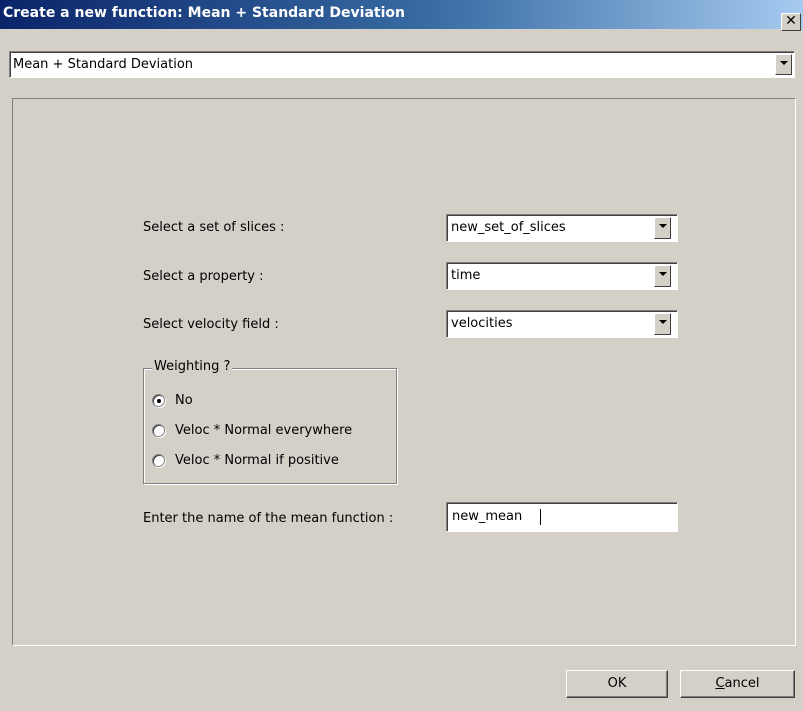 This screenshot has height=711, width=803. What do you see at coordinates (211, 324) in the screenshot?
I see `velocity-label: Select velocity field :` at bounding box center [211, 324].